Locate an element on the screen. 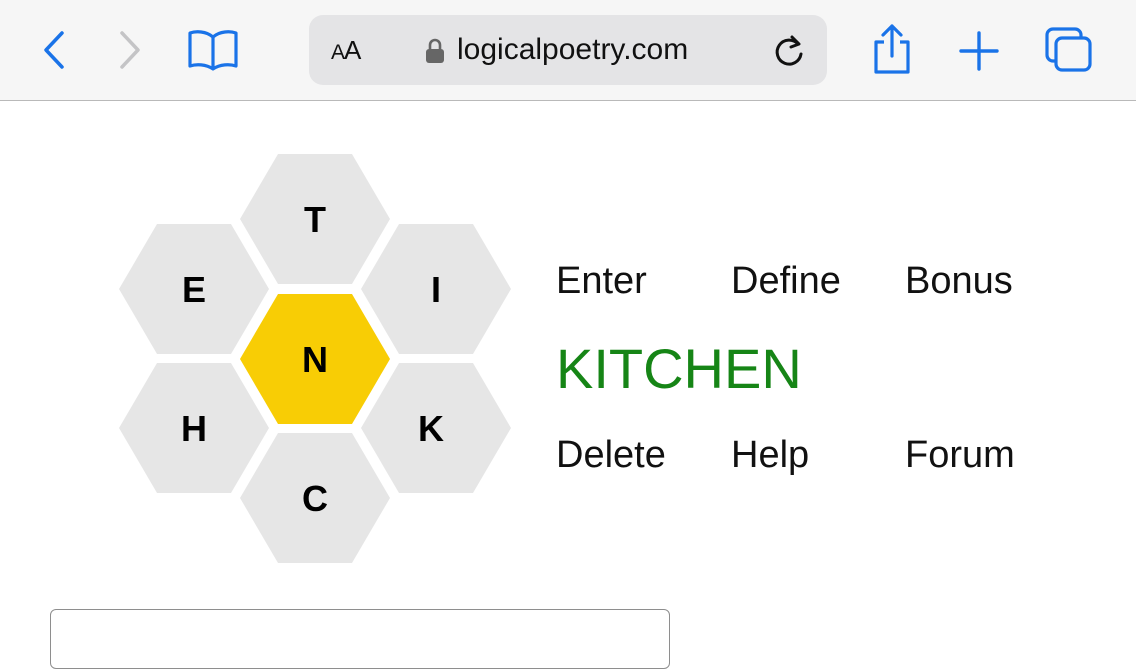 Image resolution: width=1136 pixels, height=669 pixels. hive-letter: H is located at coordinates (194, 428).